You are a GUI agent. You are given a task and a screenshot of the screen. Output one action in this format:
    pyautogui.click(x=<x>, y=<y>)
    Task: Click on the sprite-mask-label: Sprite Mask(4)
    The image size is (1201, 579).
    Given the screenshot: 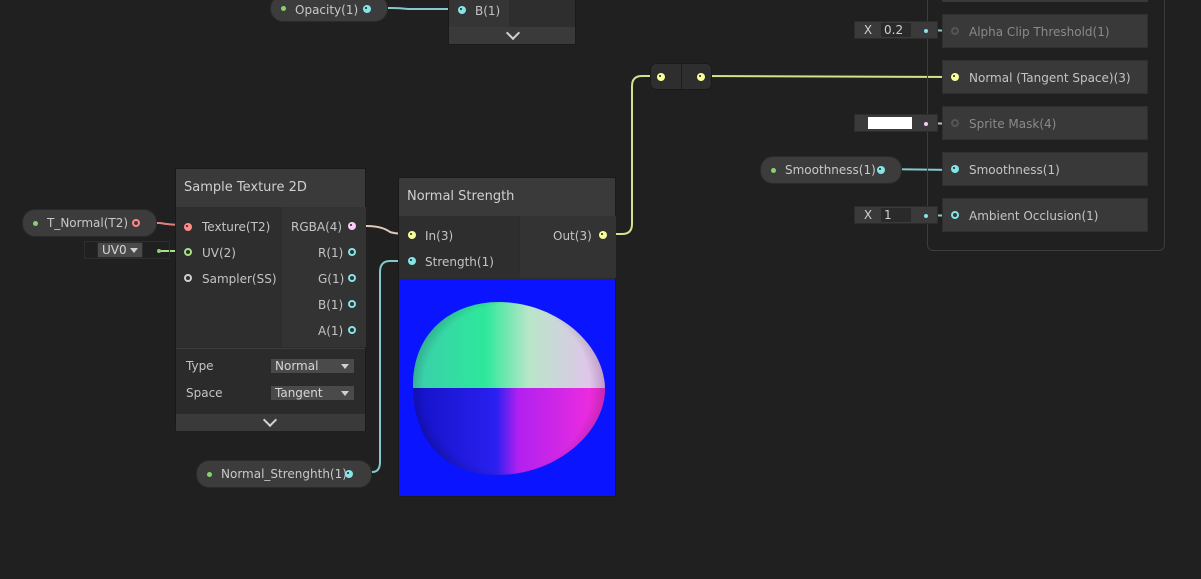 What is the action you would take?
    pyautogui.click(x=1013, y=124)
    